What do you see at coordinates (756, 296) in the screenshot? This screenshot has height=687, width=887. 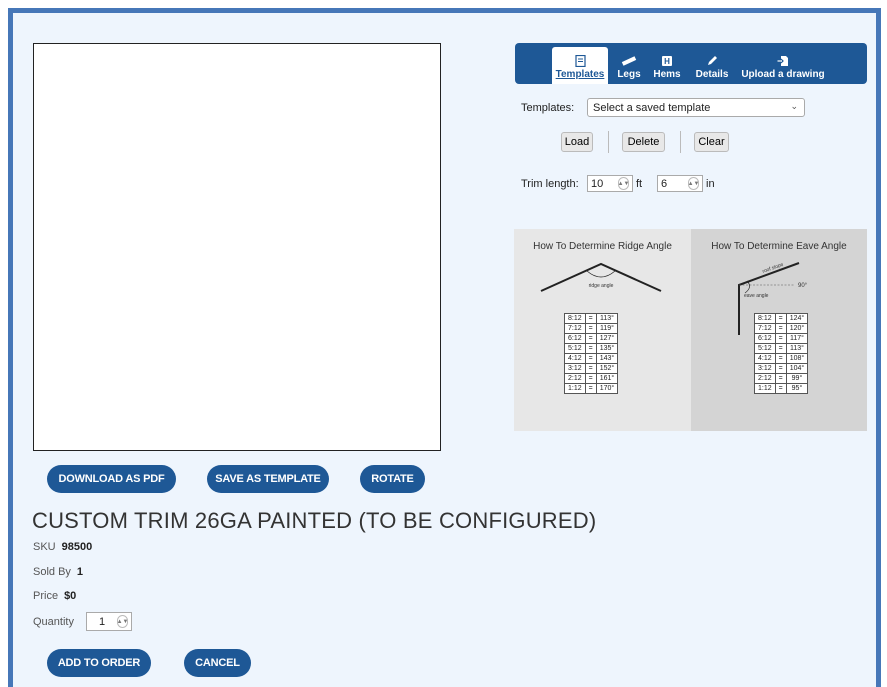 I see `eave-angle-caption: eave angle` at bounding box center [756, 296].